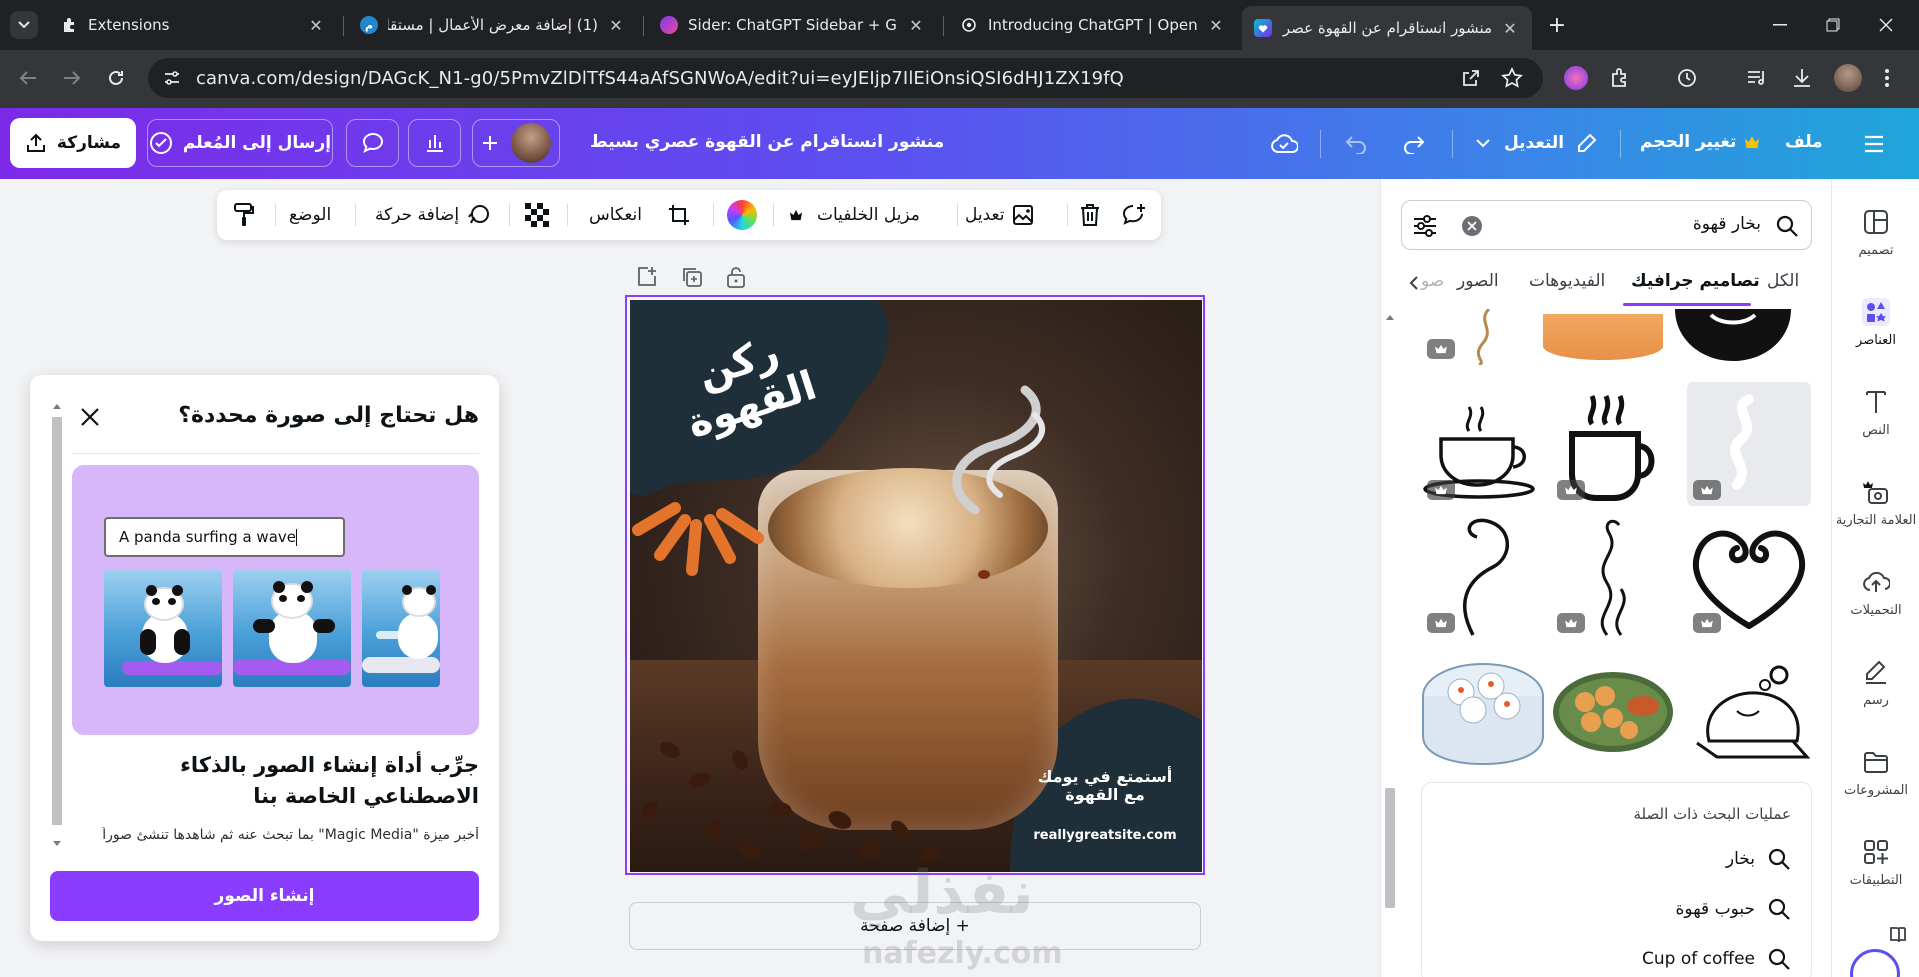 The height and width of the screenshot is (977, 1919). I want to click on share-button: مشاركة, so click(73, 143).